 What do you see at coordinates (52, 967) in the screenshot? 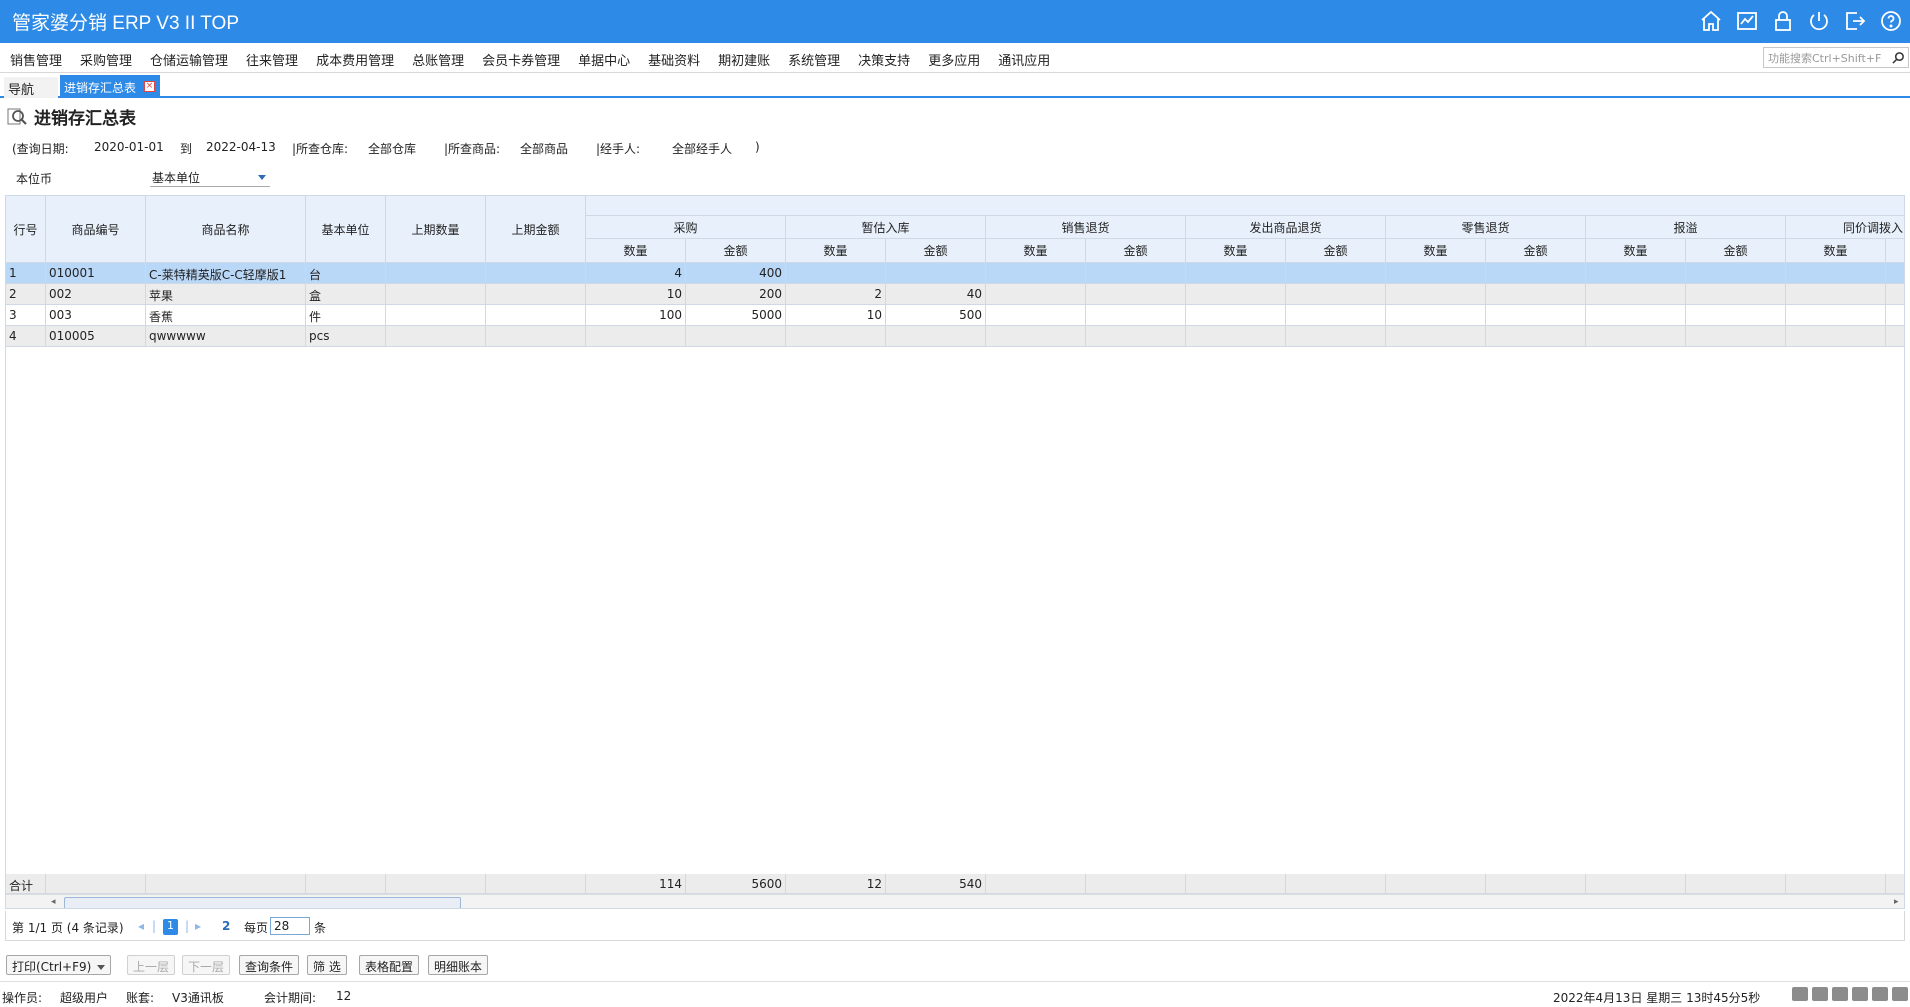
I see `print-label: 打印(Ctrl+F9)` at bounding box center [52, 967].